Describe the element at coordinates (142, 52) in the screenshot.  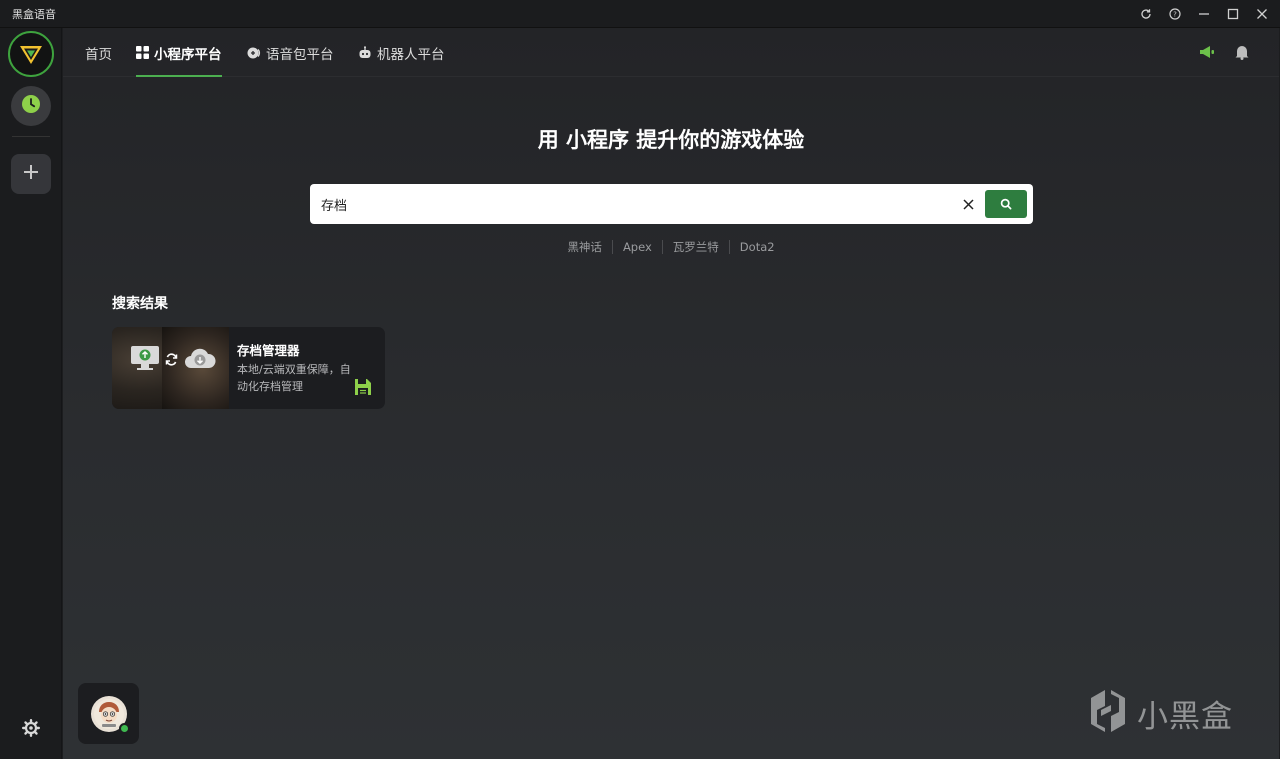
I see `grid-icon` at that location.